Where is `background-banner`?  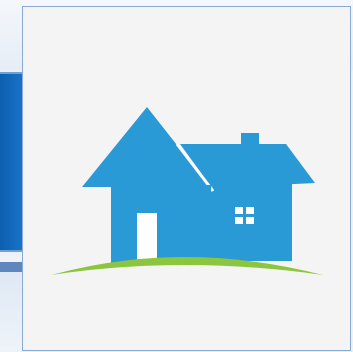
background-banner is located at coordinates (12, 162).